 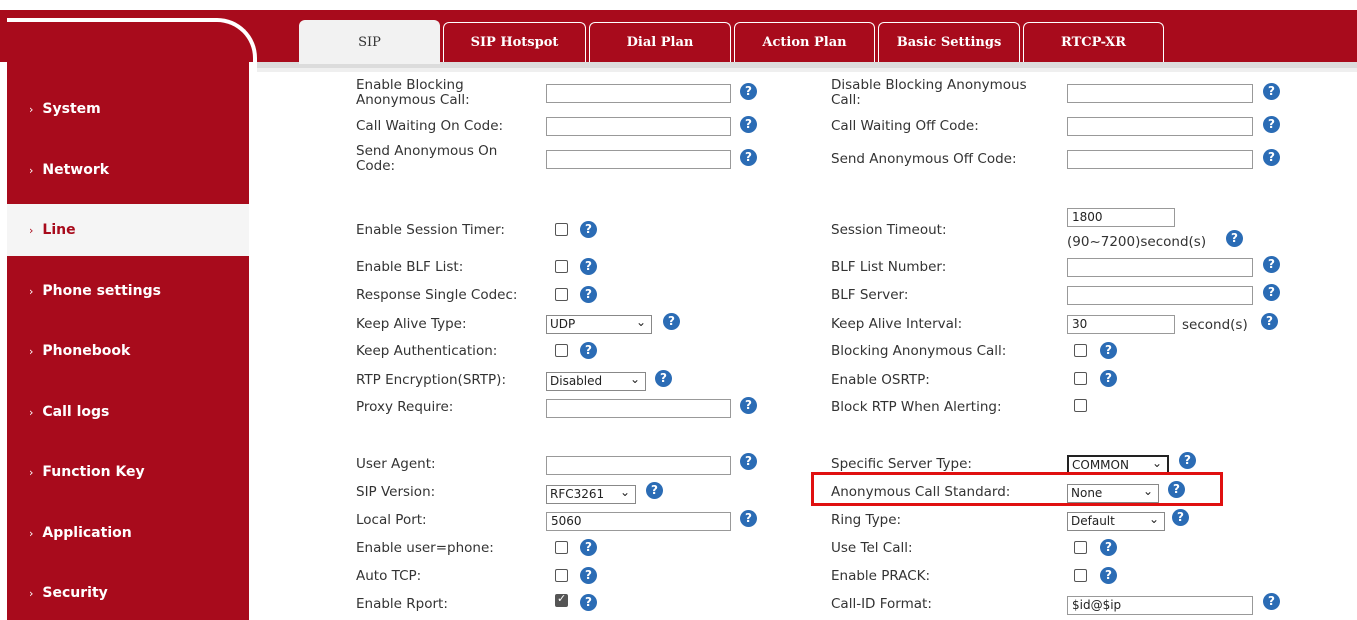 What do you see at coordinates (897, 324) in the screenshot?
I see `keep-alive-interval-label: Keep Alive Interval:` at bounding box center [897, 324].